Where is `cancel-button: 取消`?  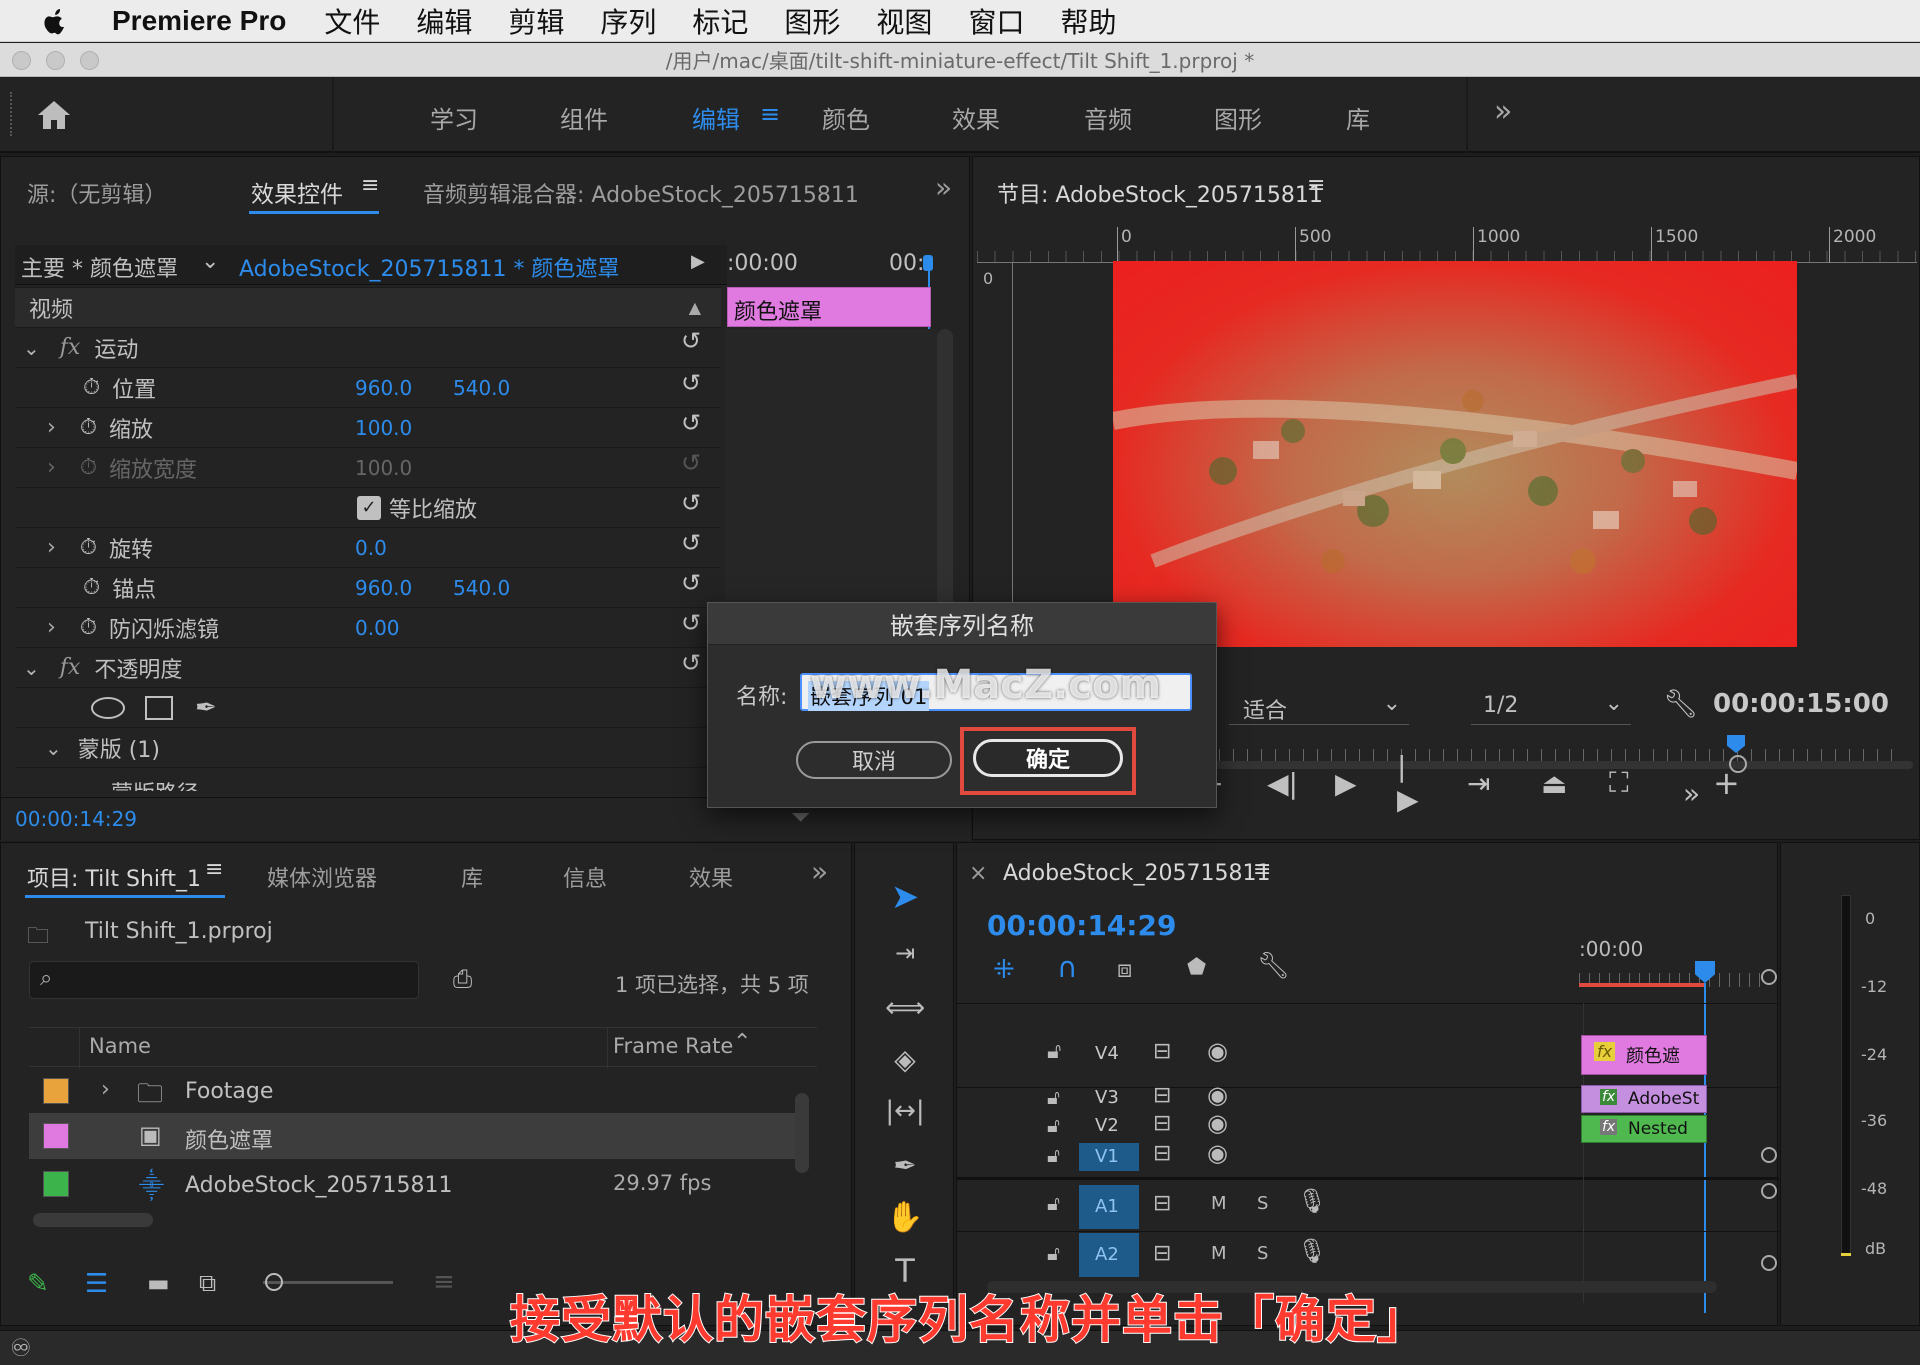 cancel-button: 取消 is located at coordinates (874, 760).